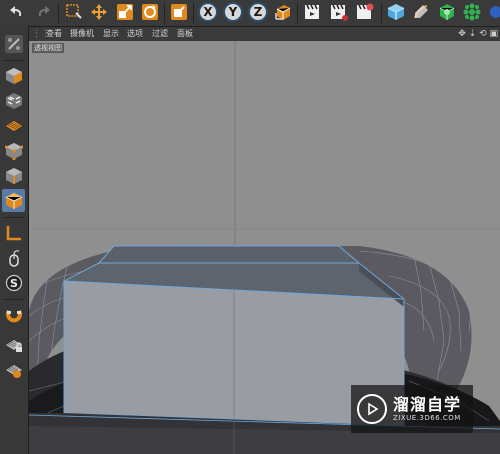 The width and height of the screenshot is (500, 454). I want to click on rotate-icon, so click(150, 12).